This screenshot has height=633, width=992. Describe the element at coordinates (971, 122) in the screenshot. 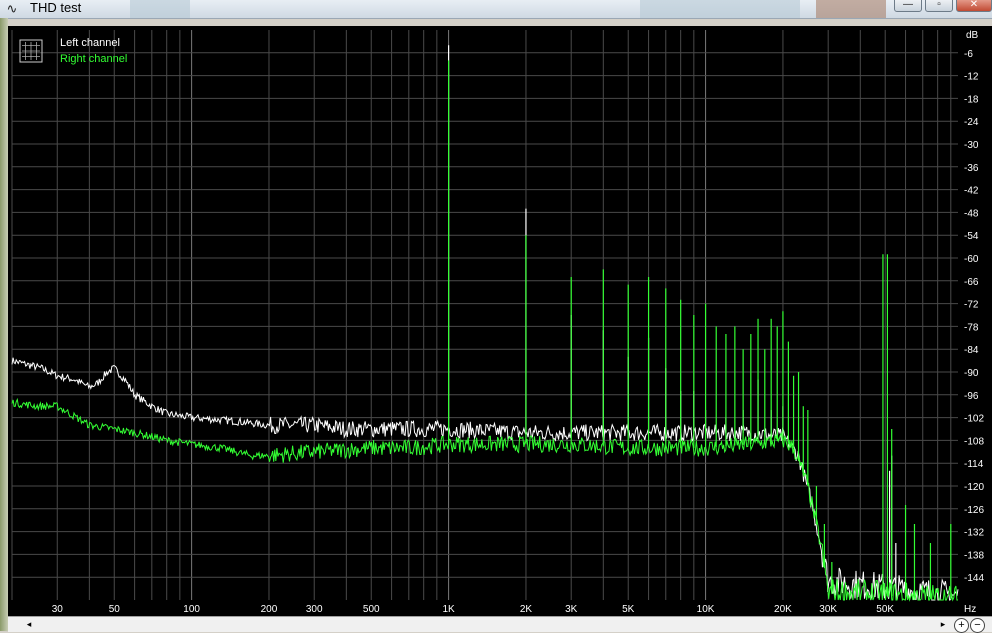

I see `y-tick-label: -24` at that location.